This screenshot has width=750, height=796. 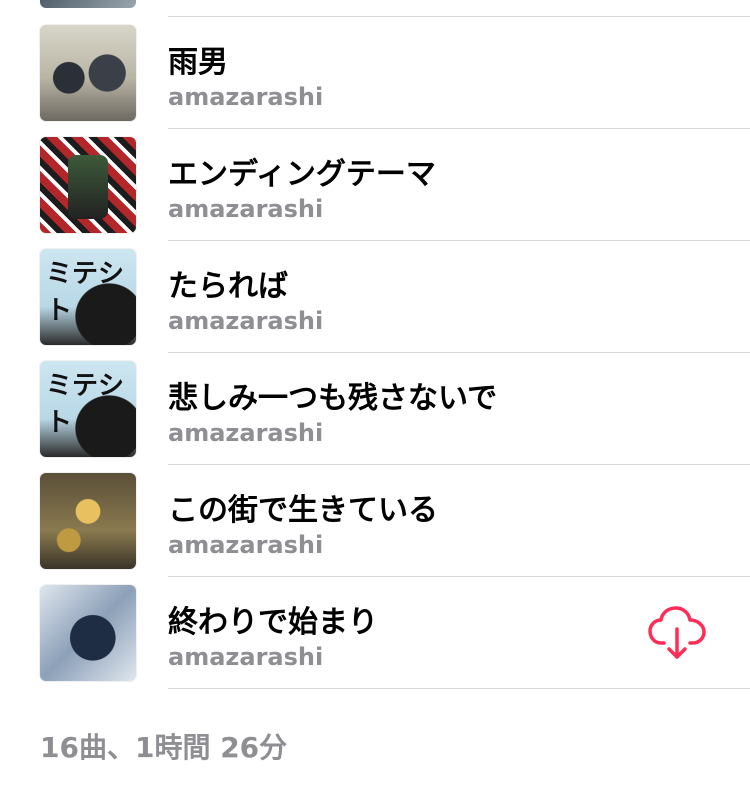 I want to click on song-title: この街で生きている, so click(x=303, y=510).